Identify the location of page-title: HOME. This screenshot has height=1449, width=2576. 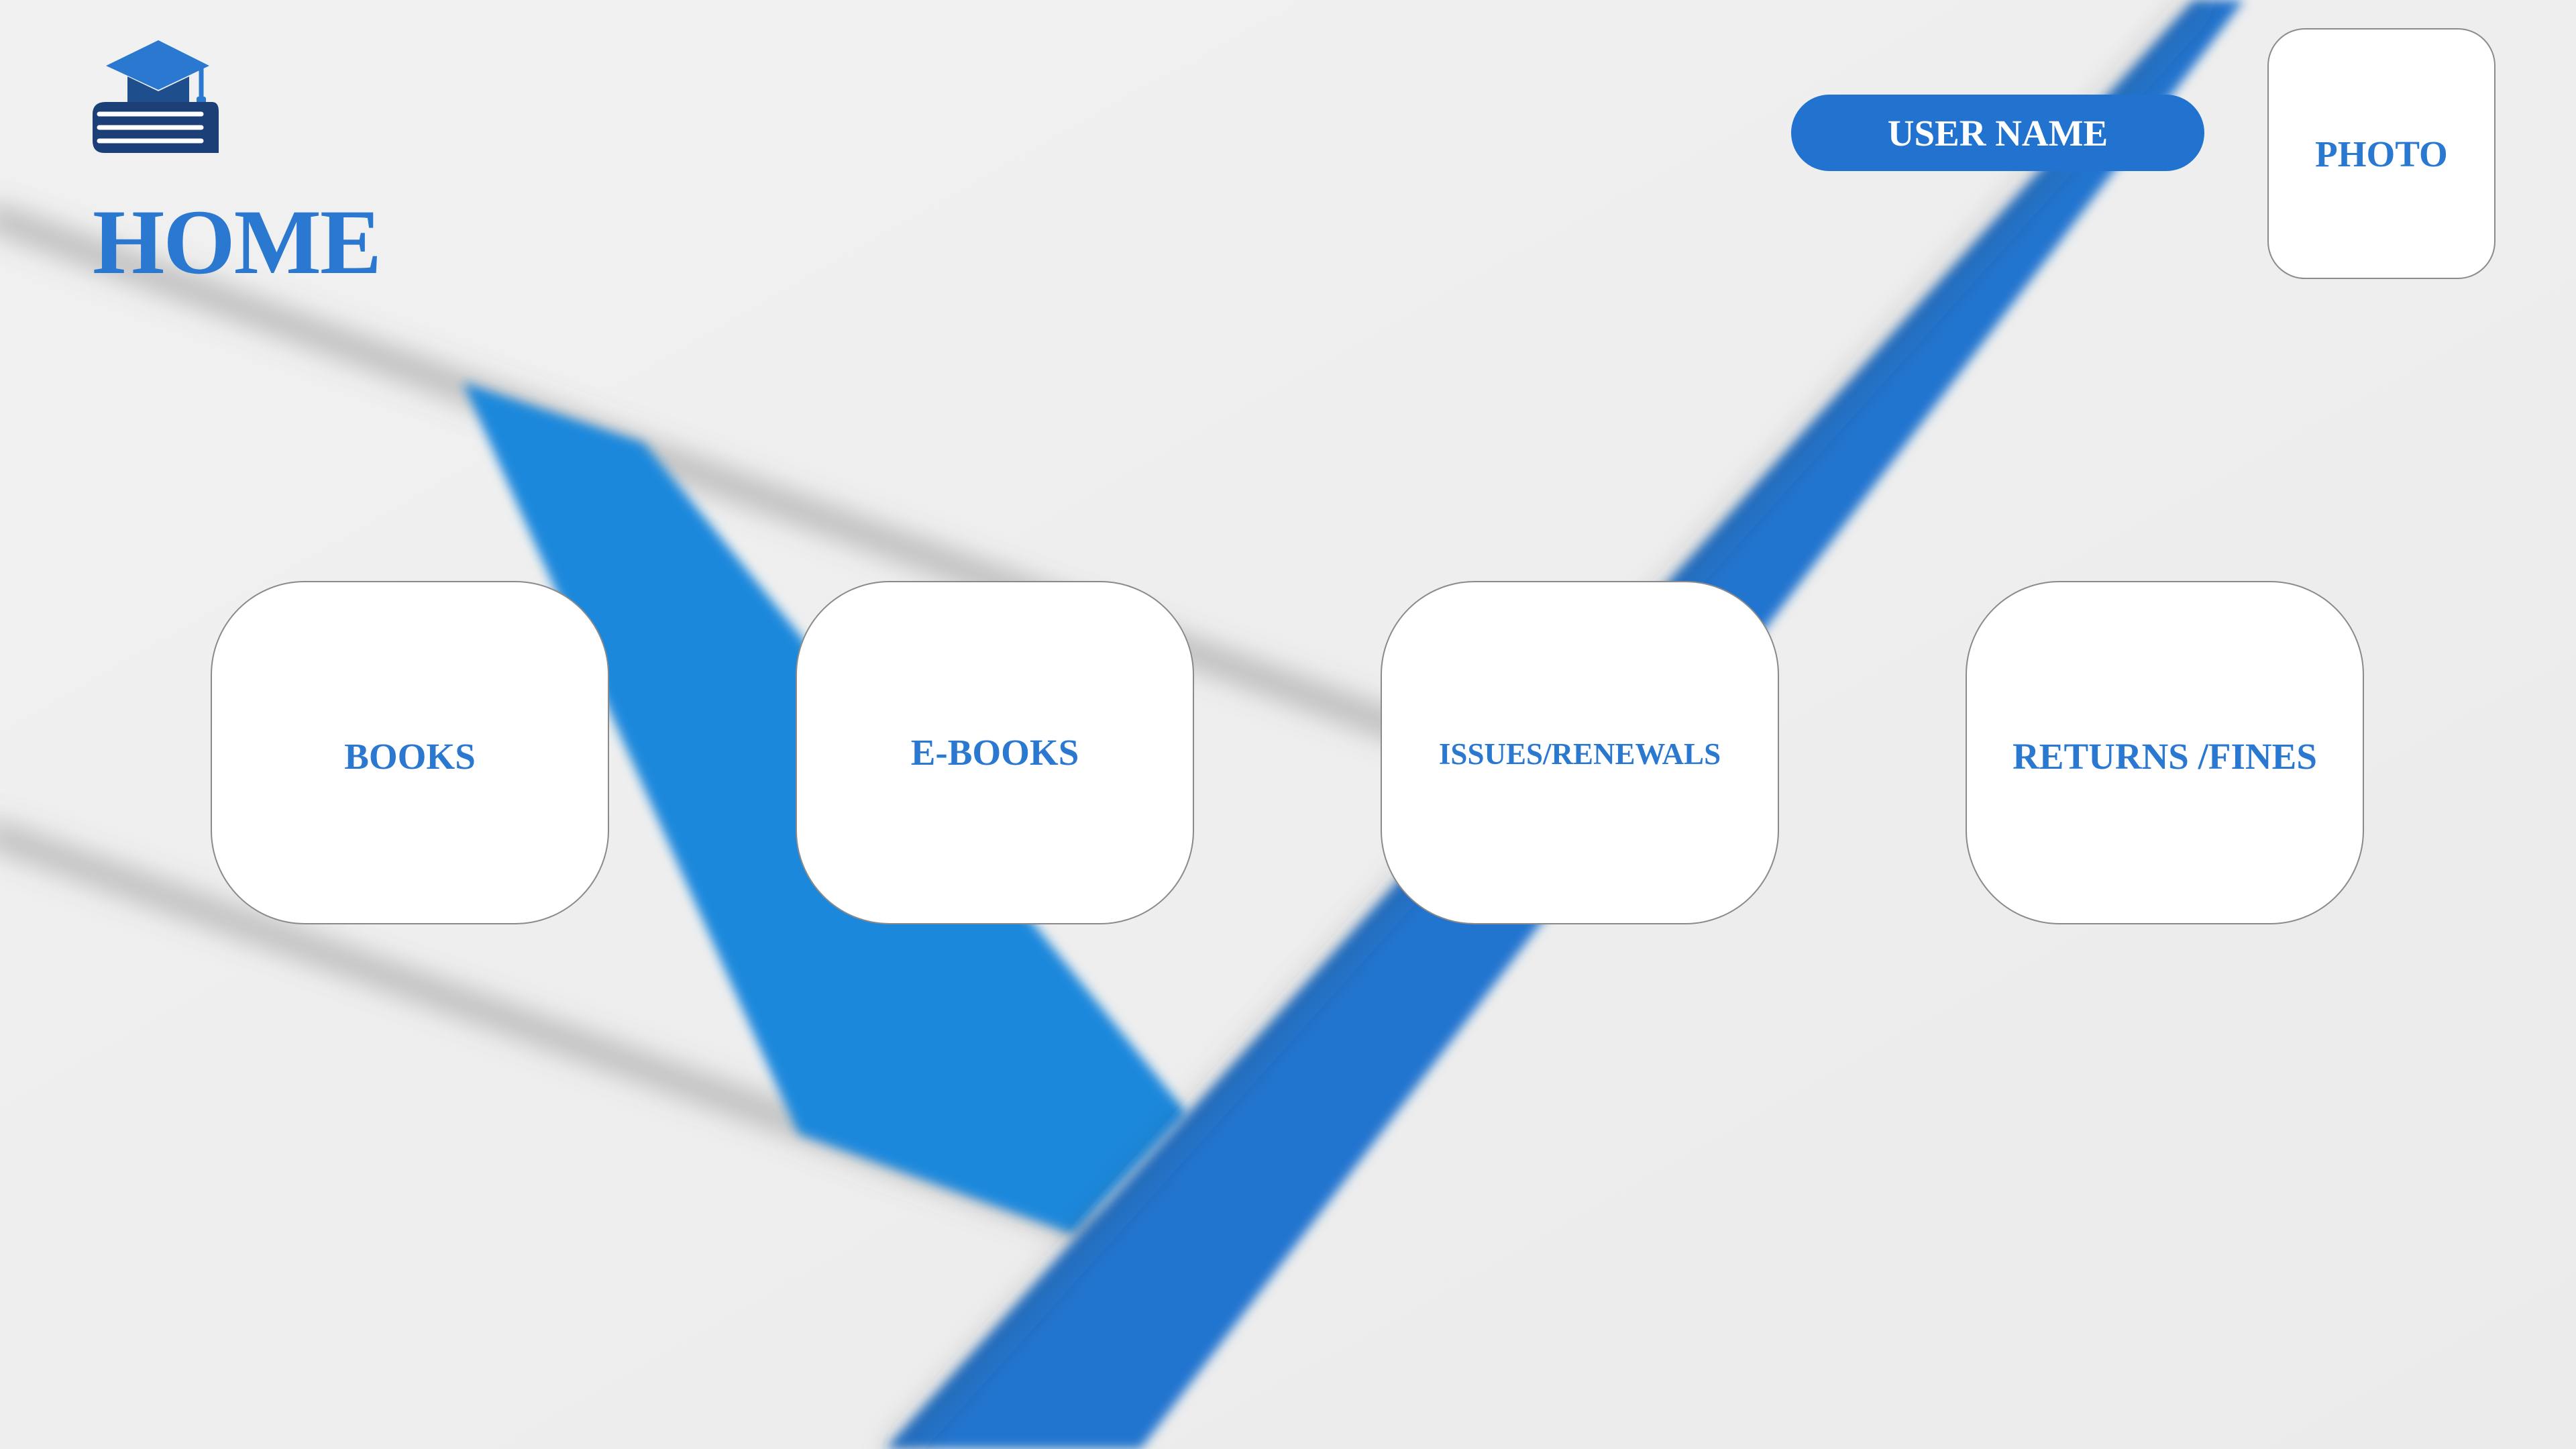
(237, 242).